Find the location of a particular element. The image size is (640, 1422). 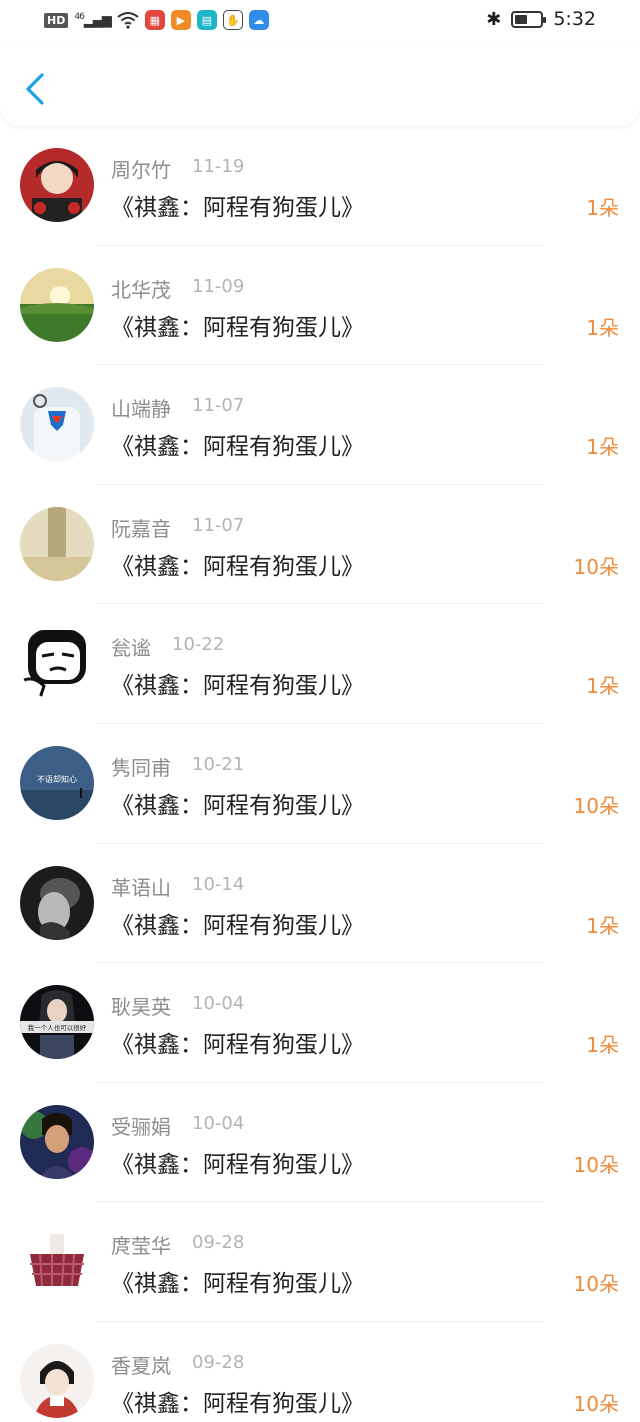

gift-date: 11-09 is located at coordinates (218, 286).